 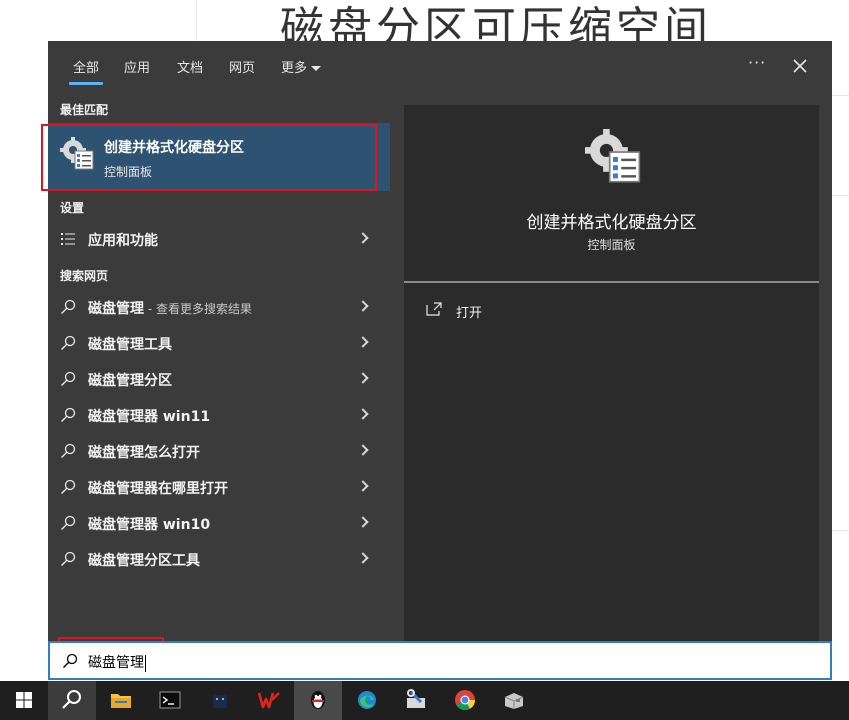 I want to click on search-text: 磁盘管理, so click(x=116, y=663).